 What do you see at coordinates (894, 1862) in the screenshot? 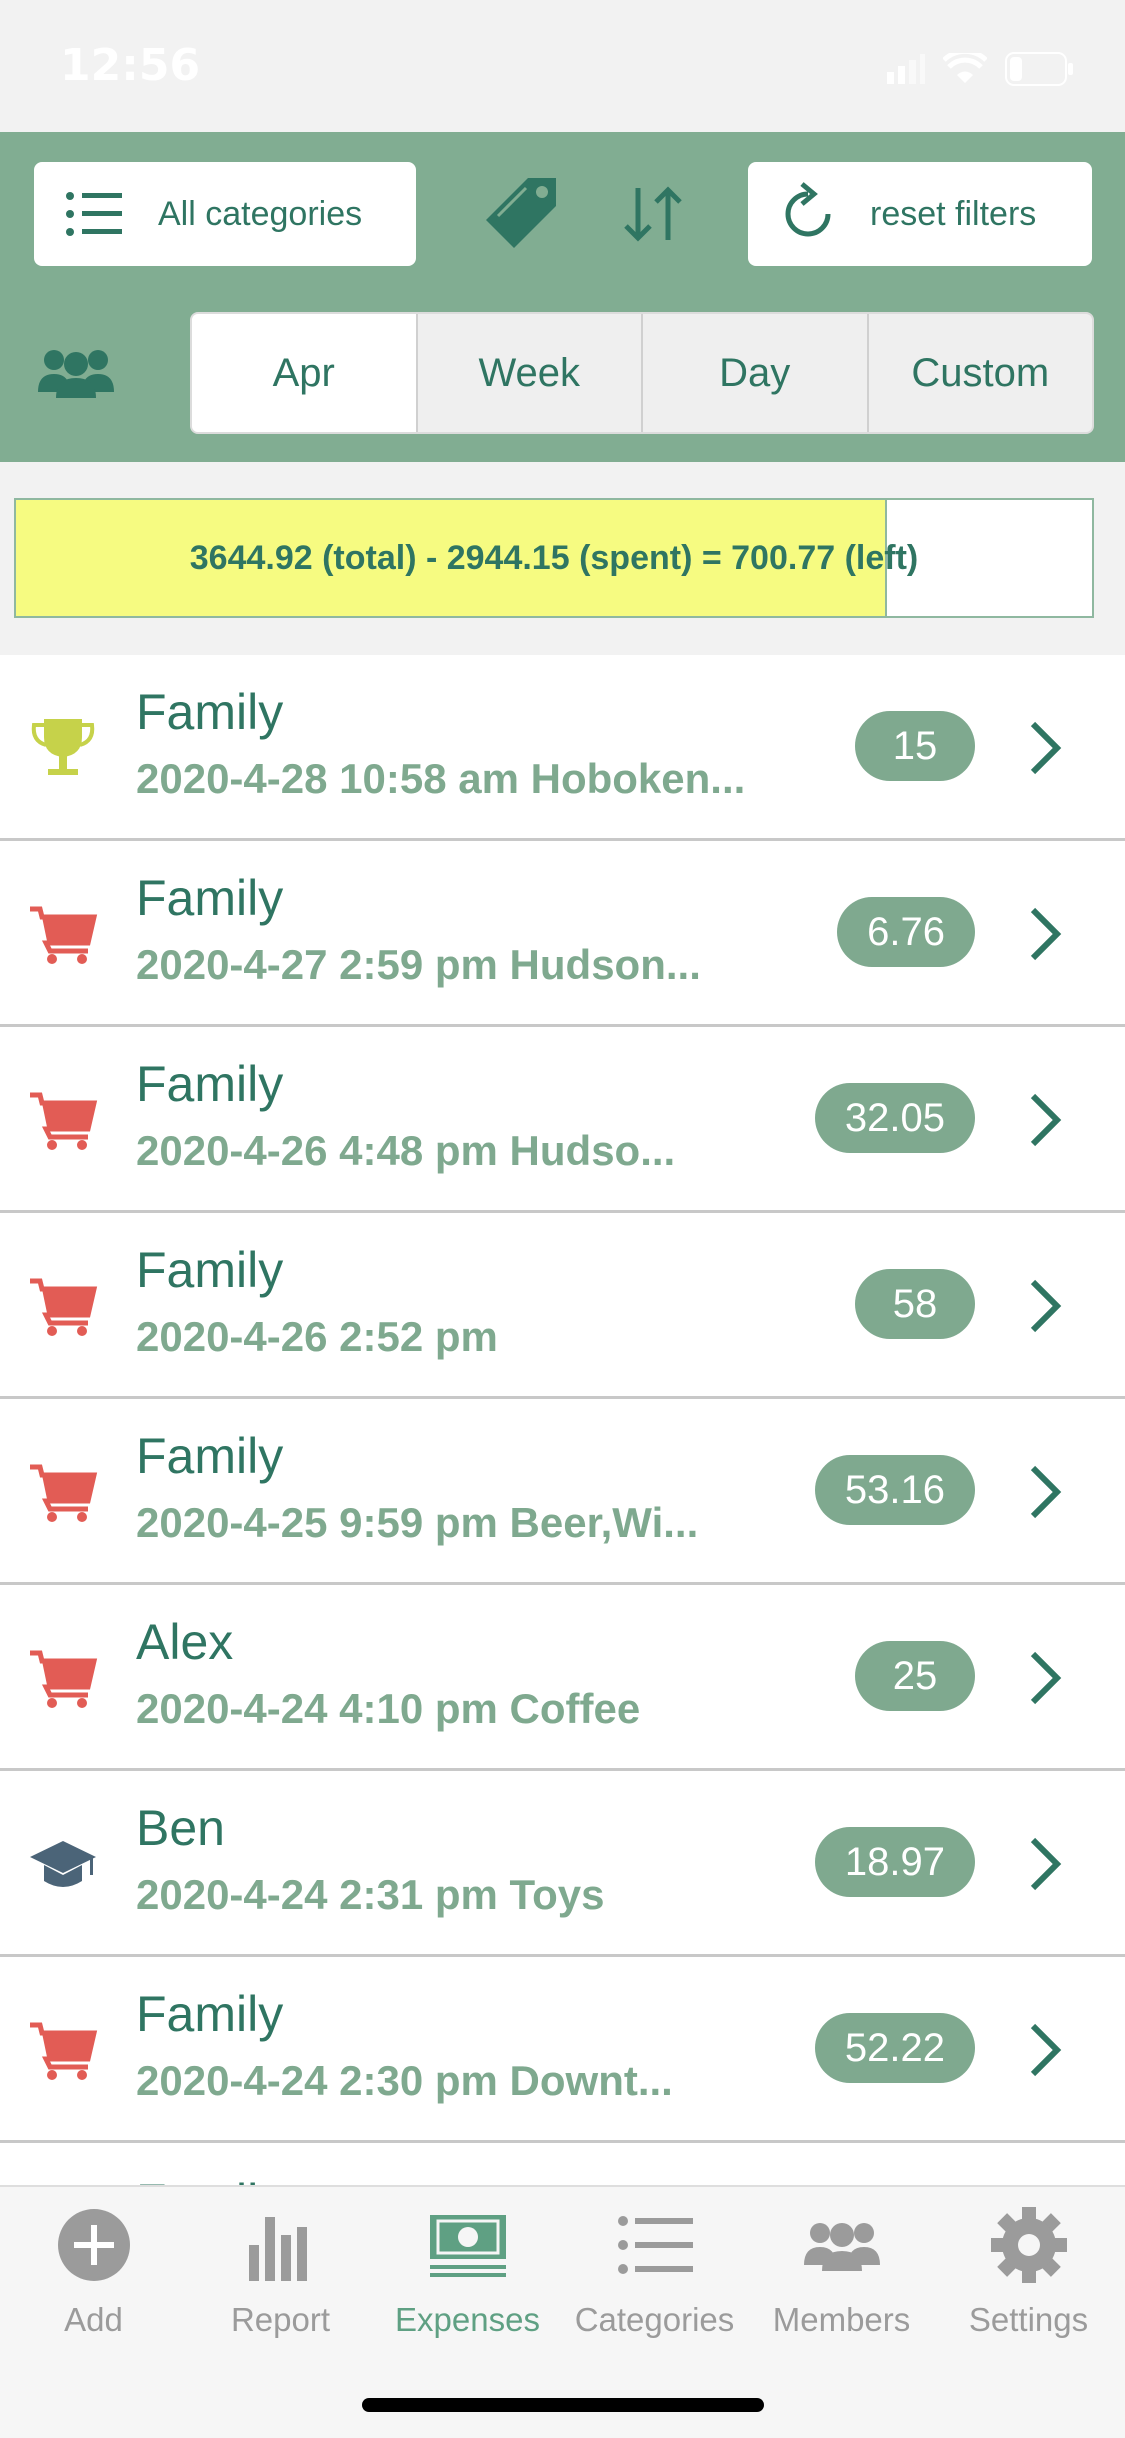
I see `expense-amount-badge: 18.97` at bounding box center [894, 1862].